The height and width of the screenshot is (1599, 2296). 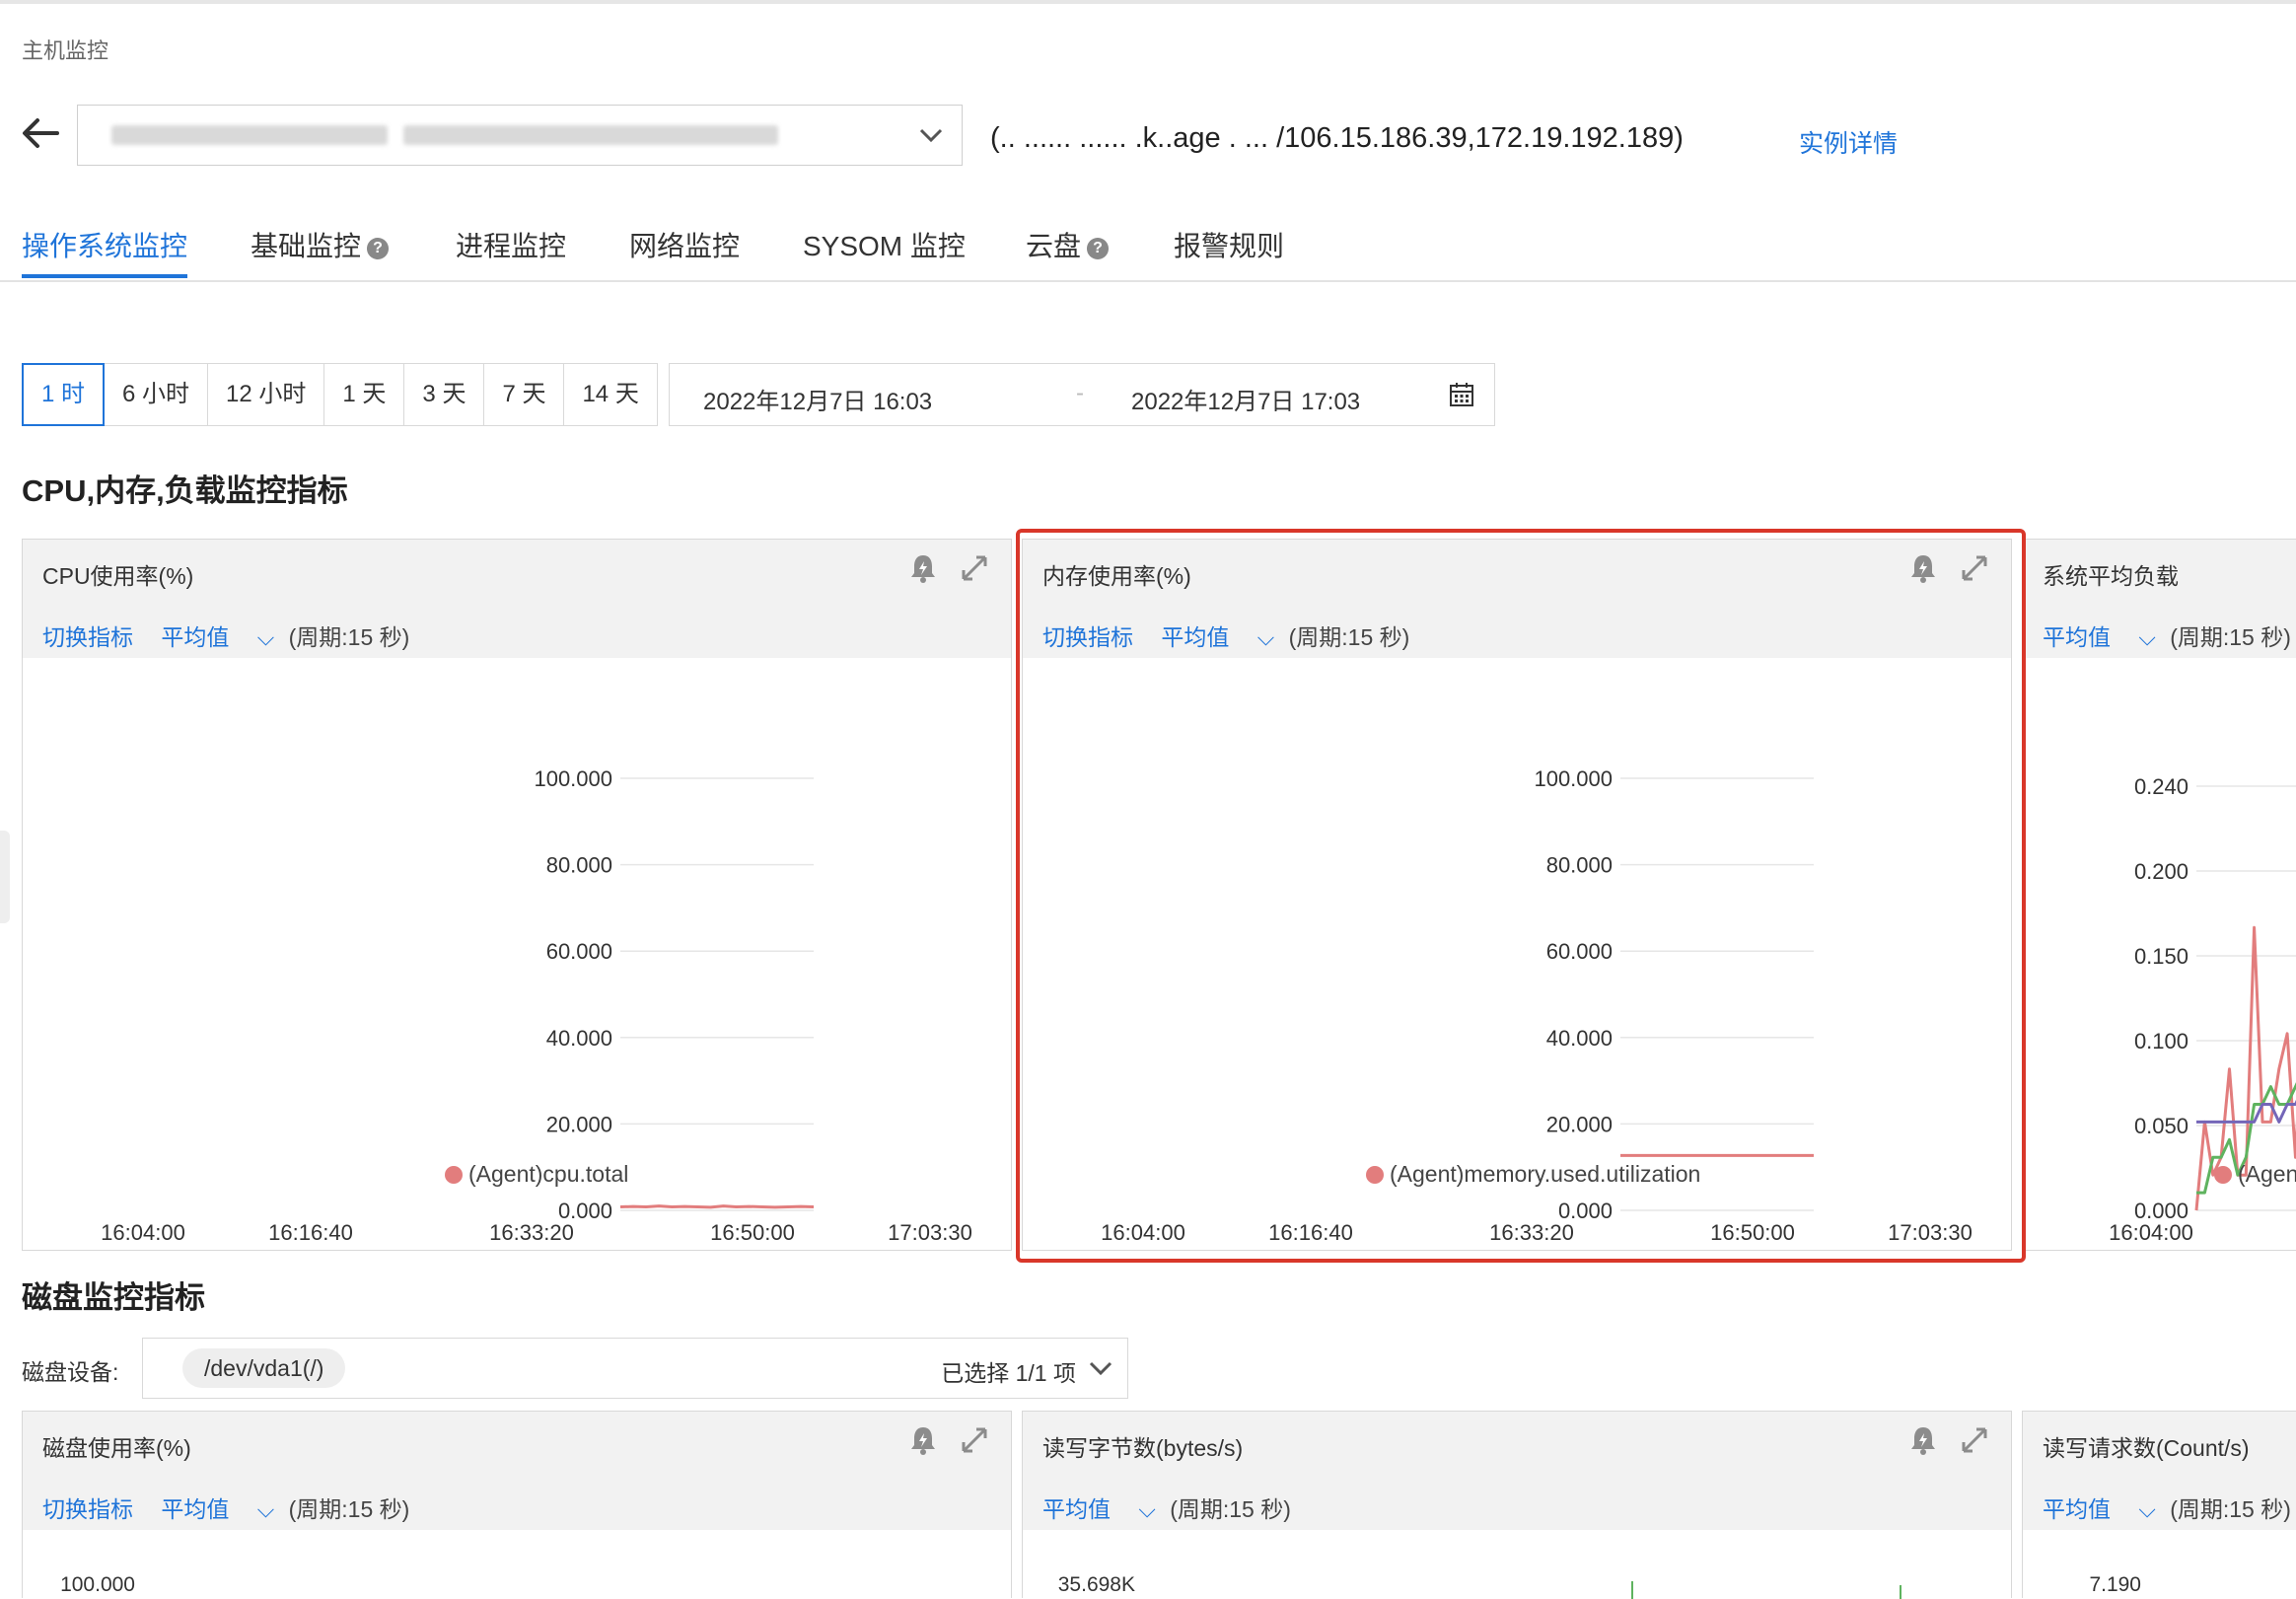 I want to click on range-1h: 1 时, so click(x=64, y=395).